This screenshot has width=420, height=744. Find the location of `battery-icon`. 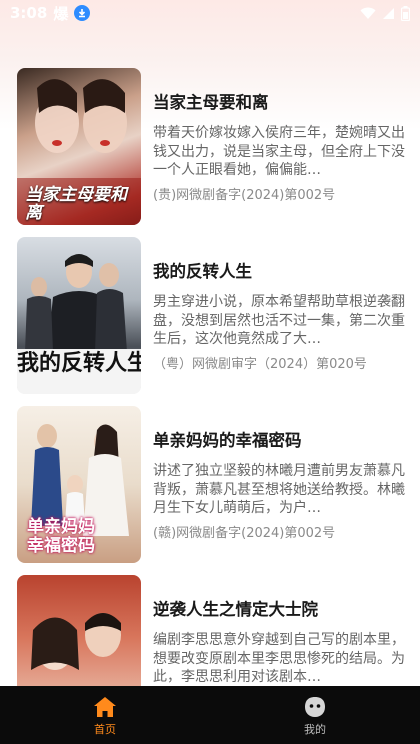

battery-icon is located at coordinates (405, 13).